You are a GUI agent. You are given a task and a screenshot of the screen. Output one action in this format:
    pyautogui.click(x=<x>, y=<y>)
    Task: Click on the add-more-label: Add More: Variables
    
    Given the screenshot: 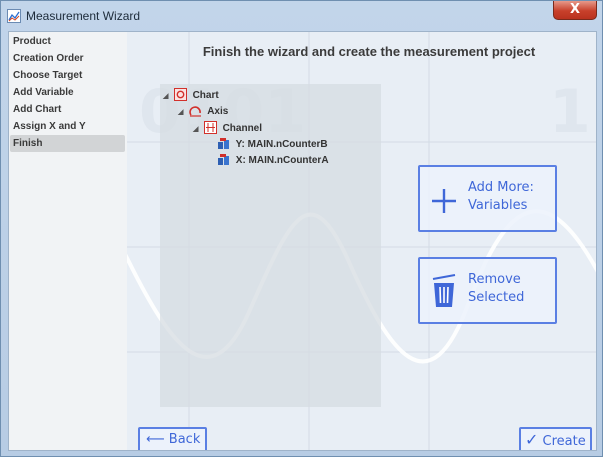 What is the action you would take?
    pyautogui.click(x=501, y=197)
    